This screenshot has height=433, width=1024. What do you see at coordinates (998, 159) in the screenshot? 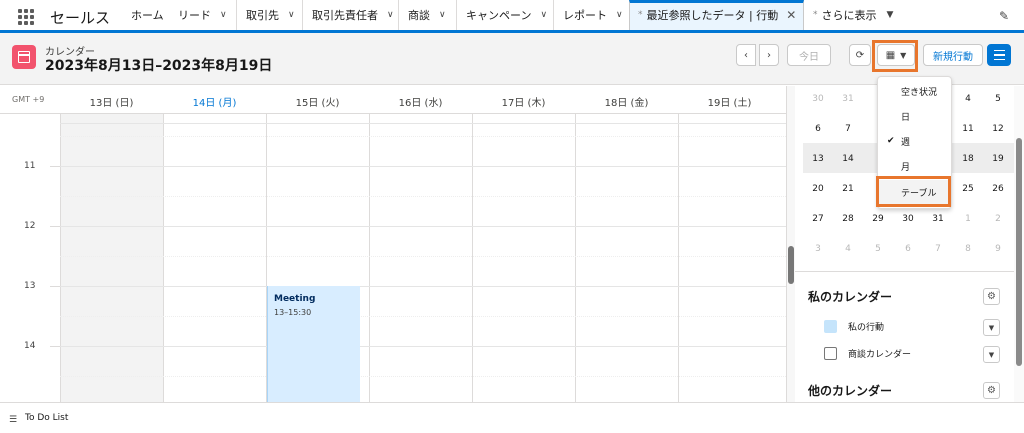
I see `mini-calendar-day: 19` at bounding box center [998, 159].